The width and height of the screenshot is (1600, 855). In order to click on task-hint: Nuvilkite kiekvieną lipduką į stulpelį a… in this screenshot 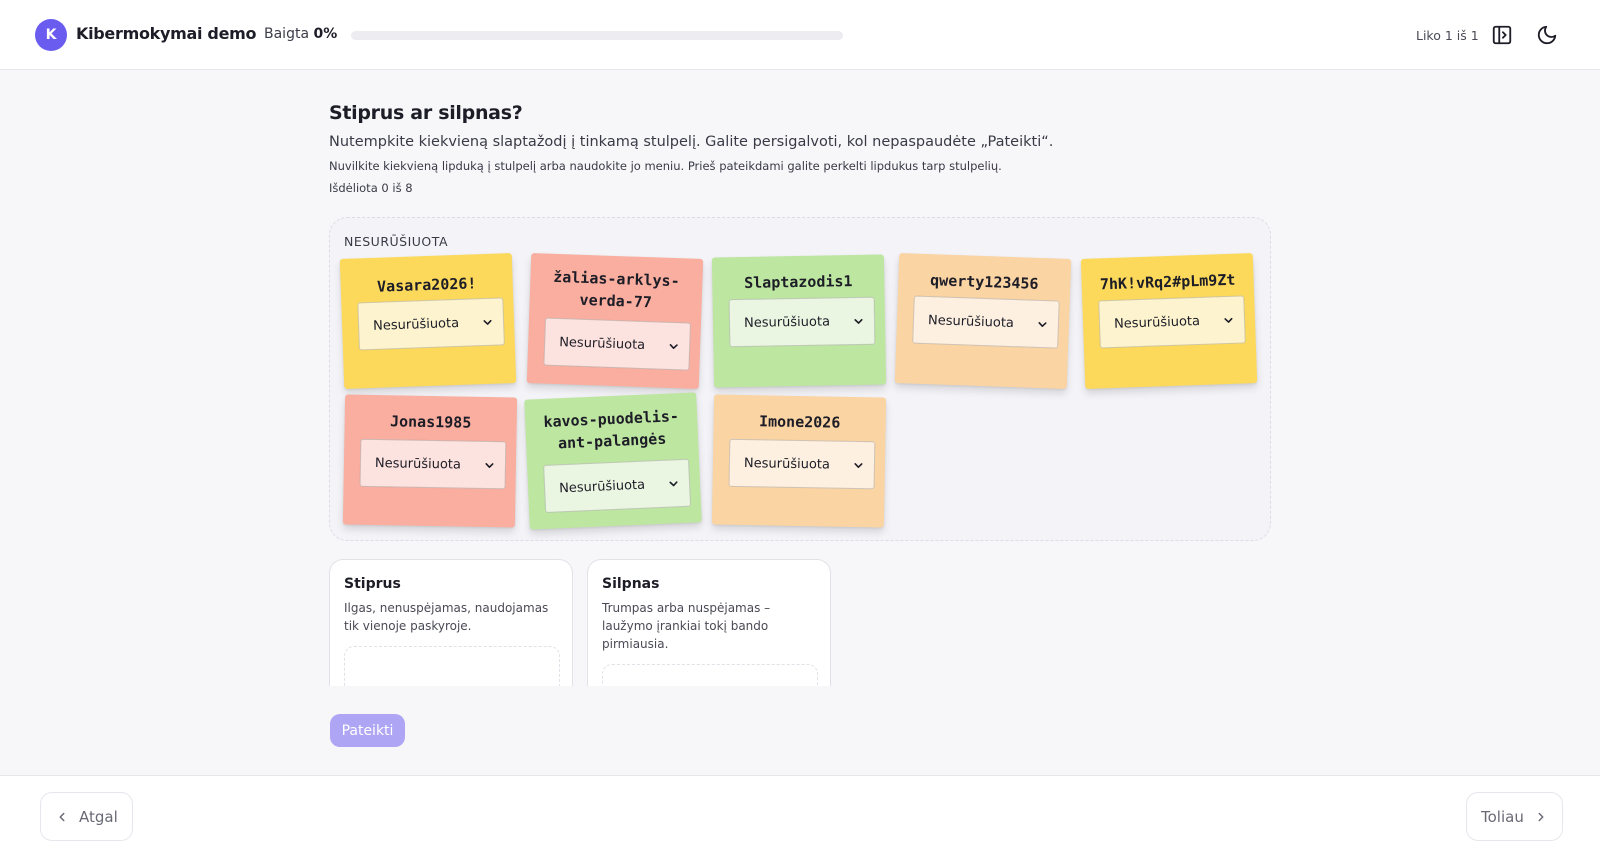, I will do `click(665, 166)`.